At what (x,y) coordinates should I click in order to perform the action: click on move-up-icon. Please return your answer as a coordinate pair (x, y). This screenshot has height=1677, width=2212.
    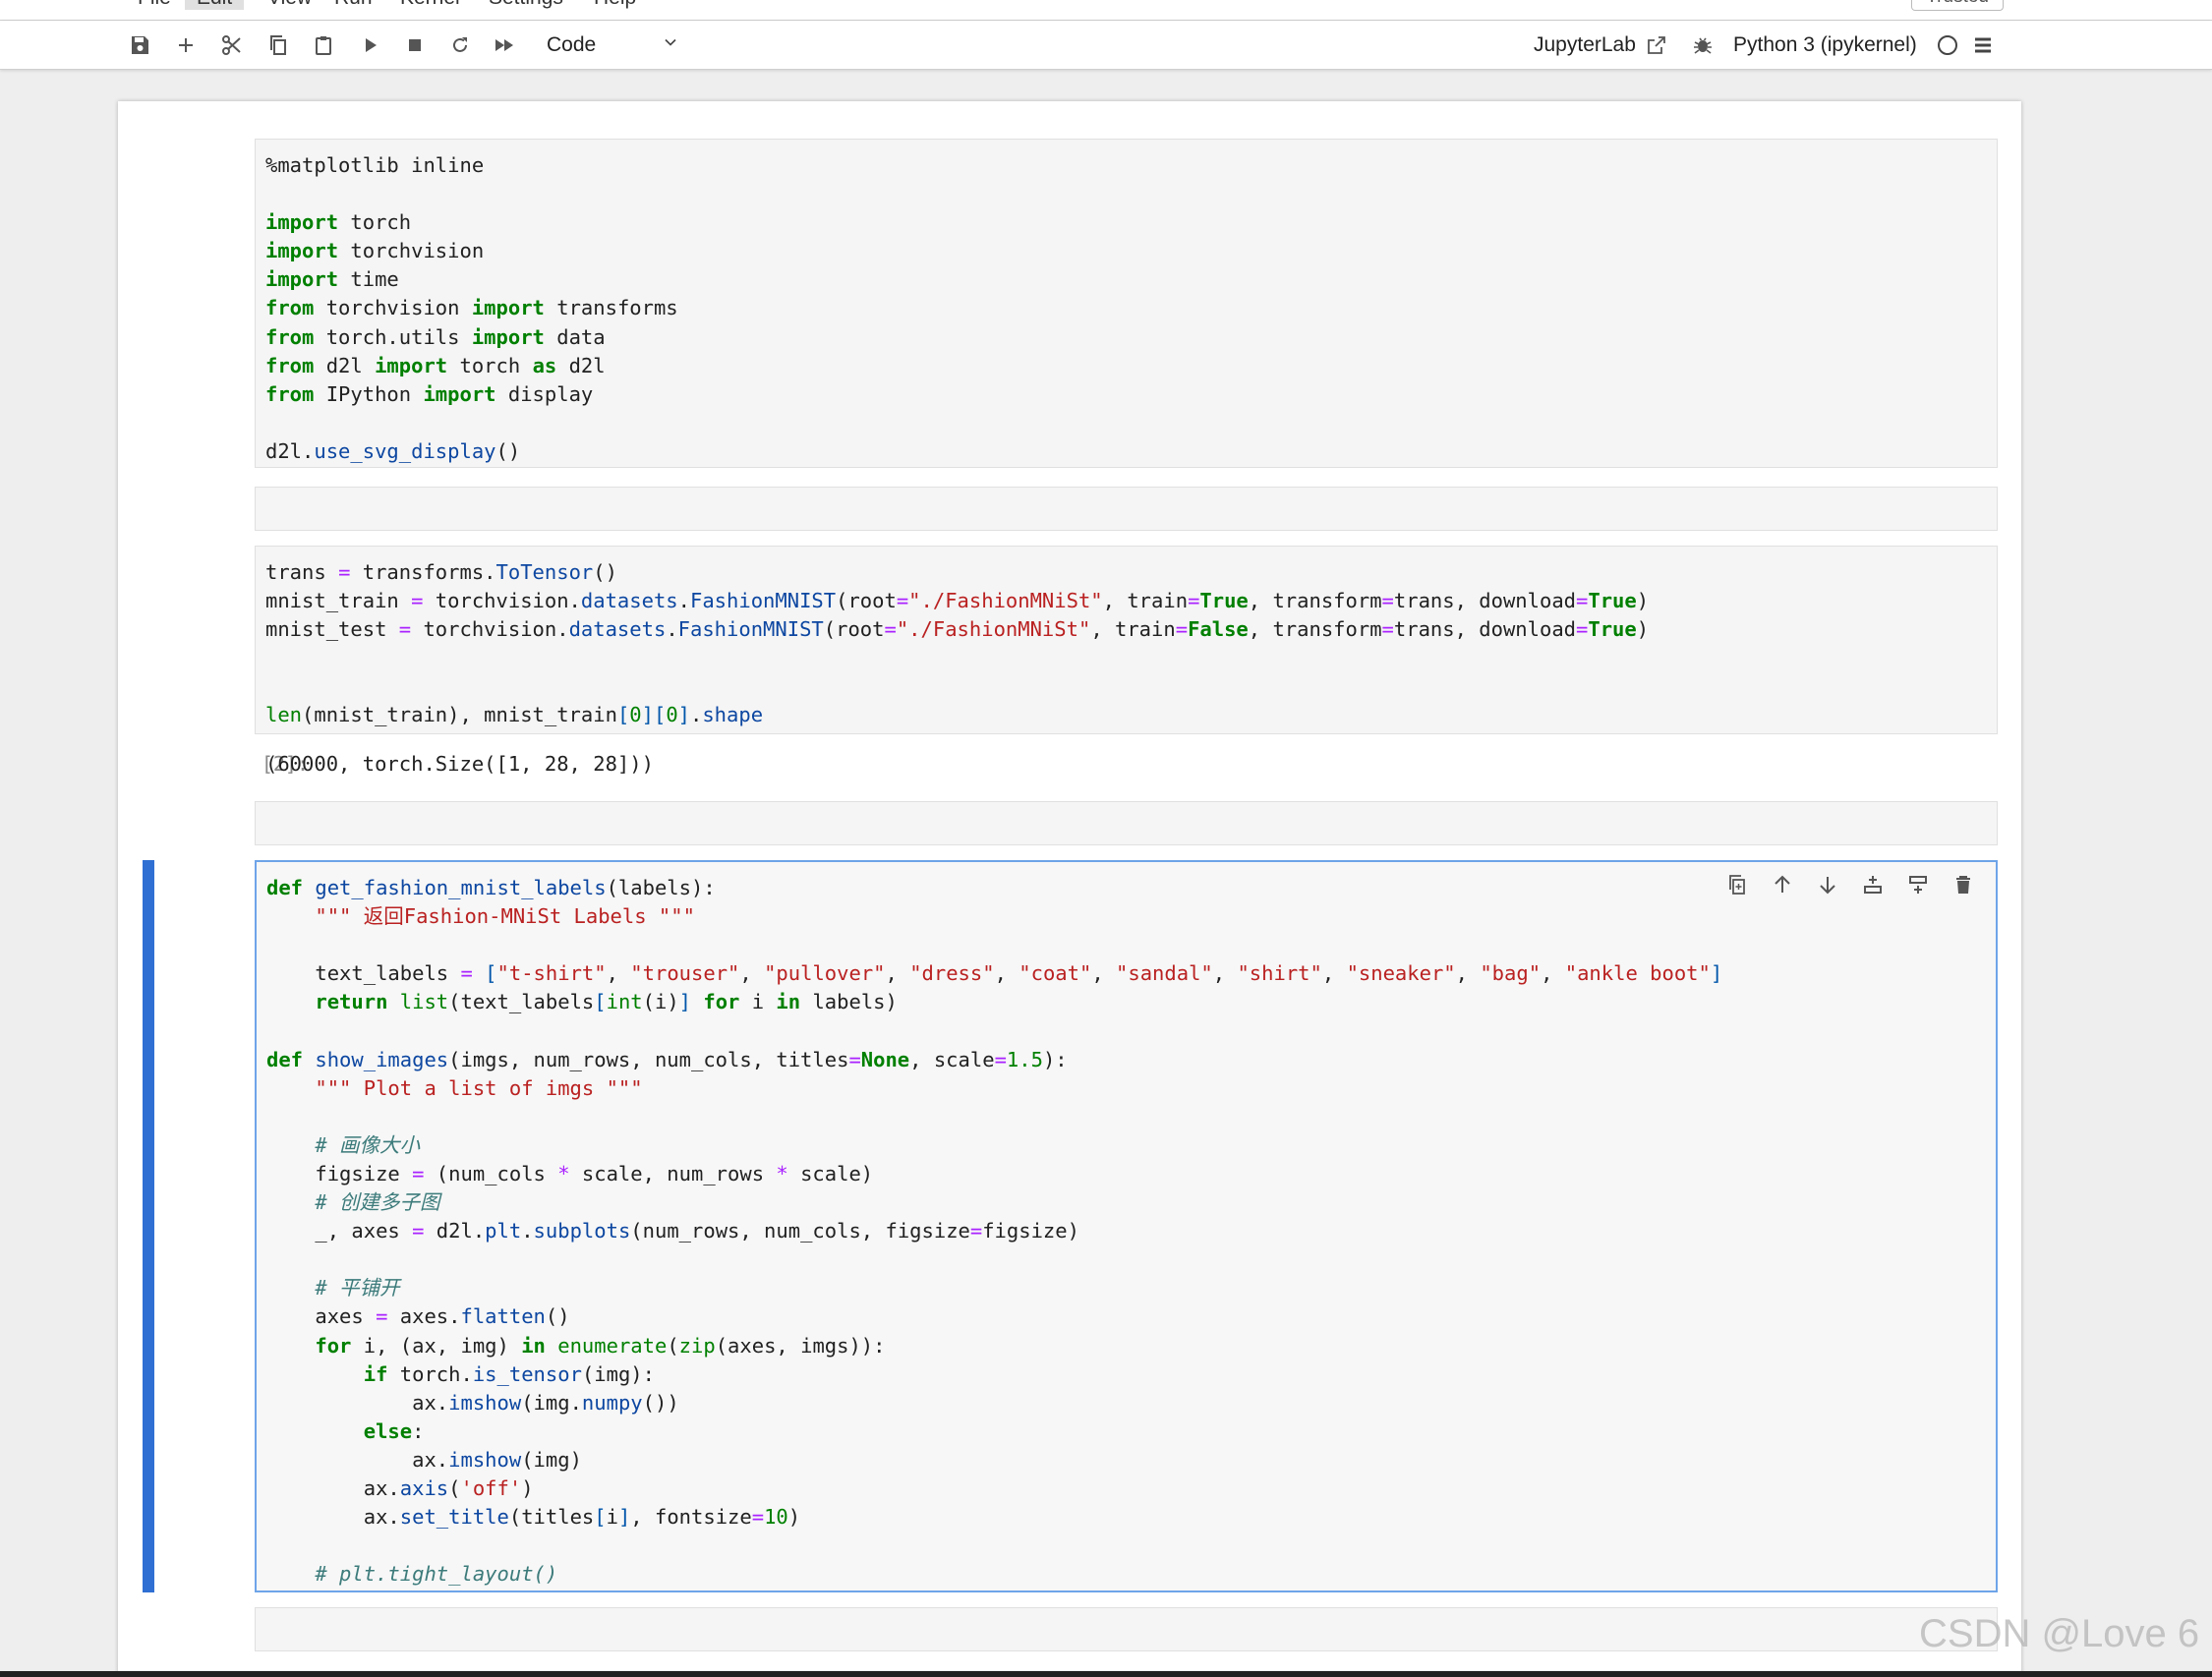
    Looking at the image, I should click on (1782, 884).